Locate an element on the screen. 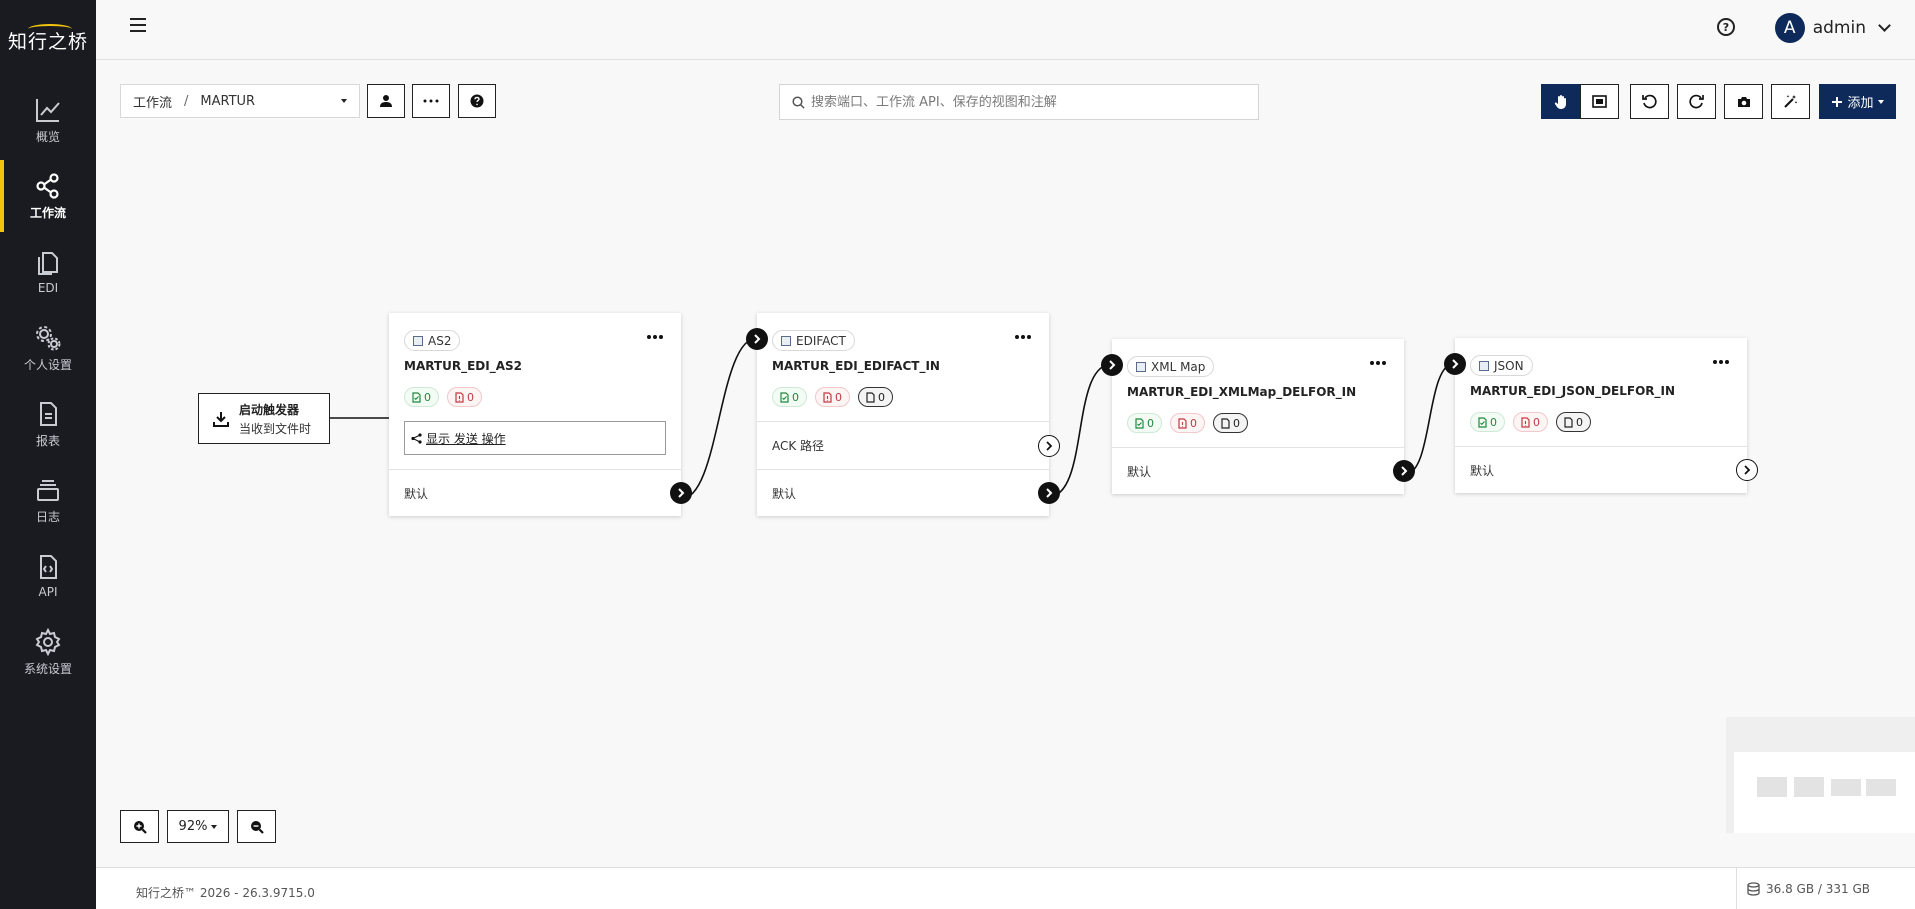 Image resolution: width=1915 pixels, height=909 pixels. trigger-title: 启动触发器 is located at coordinates (269, 409).